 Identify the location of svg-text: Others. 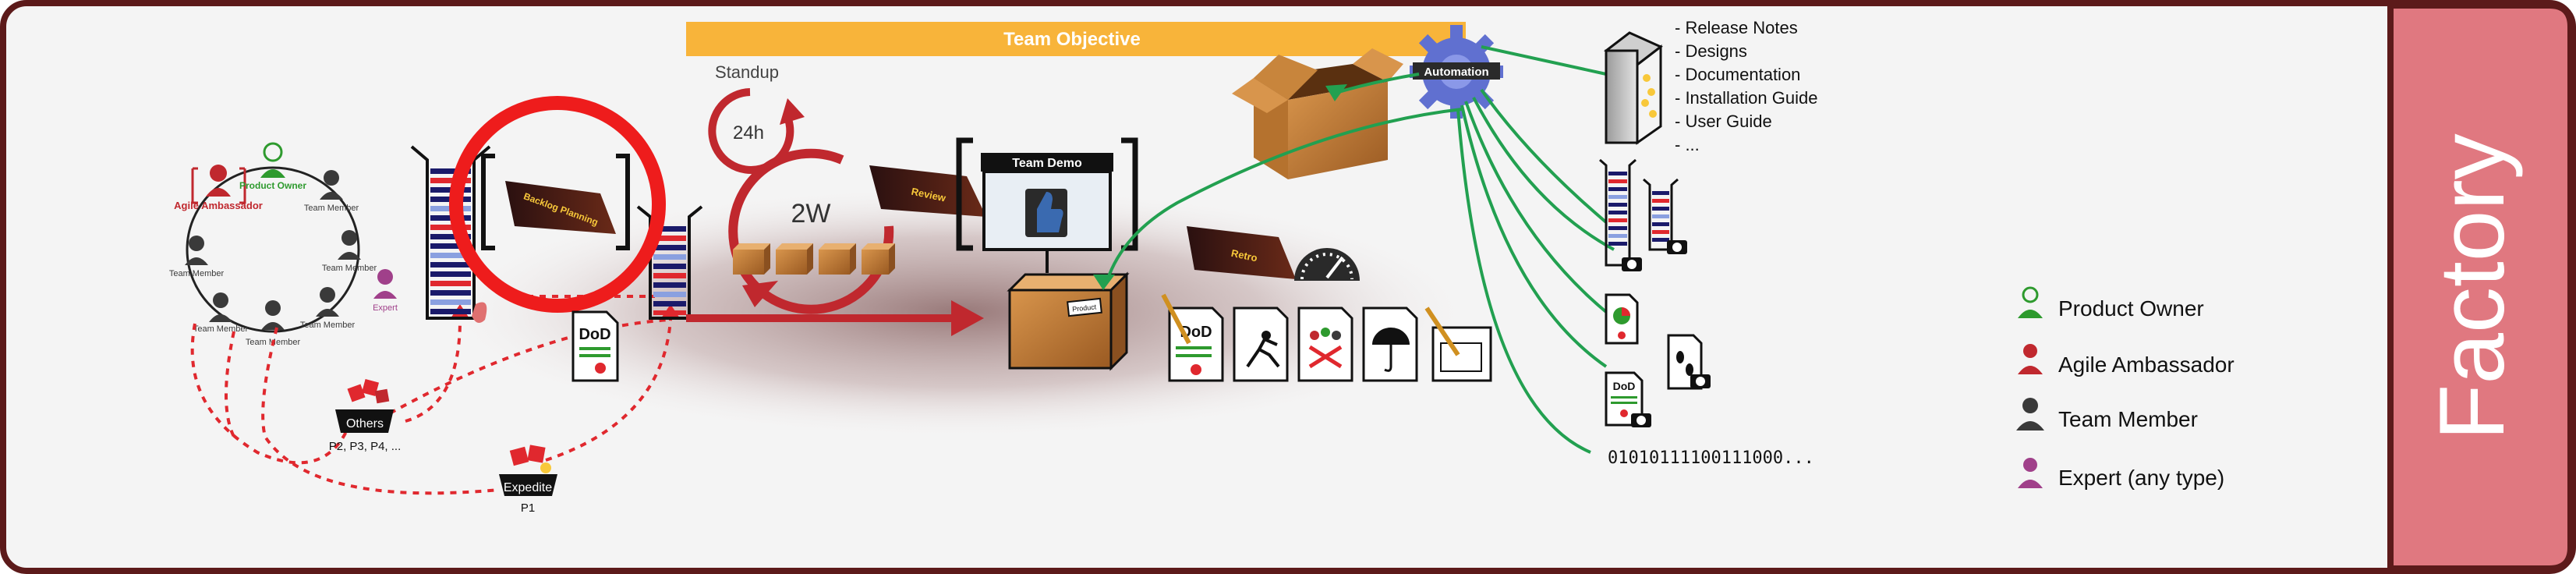
(365, 423).